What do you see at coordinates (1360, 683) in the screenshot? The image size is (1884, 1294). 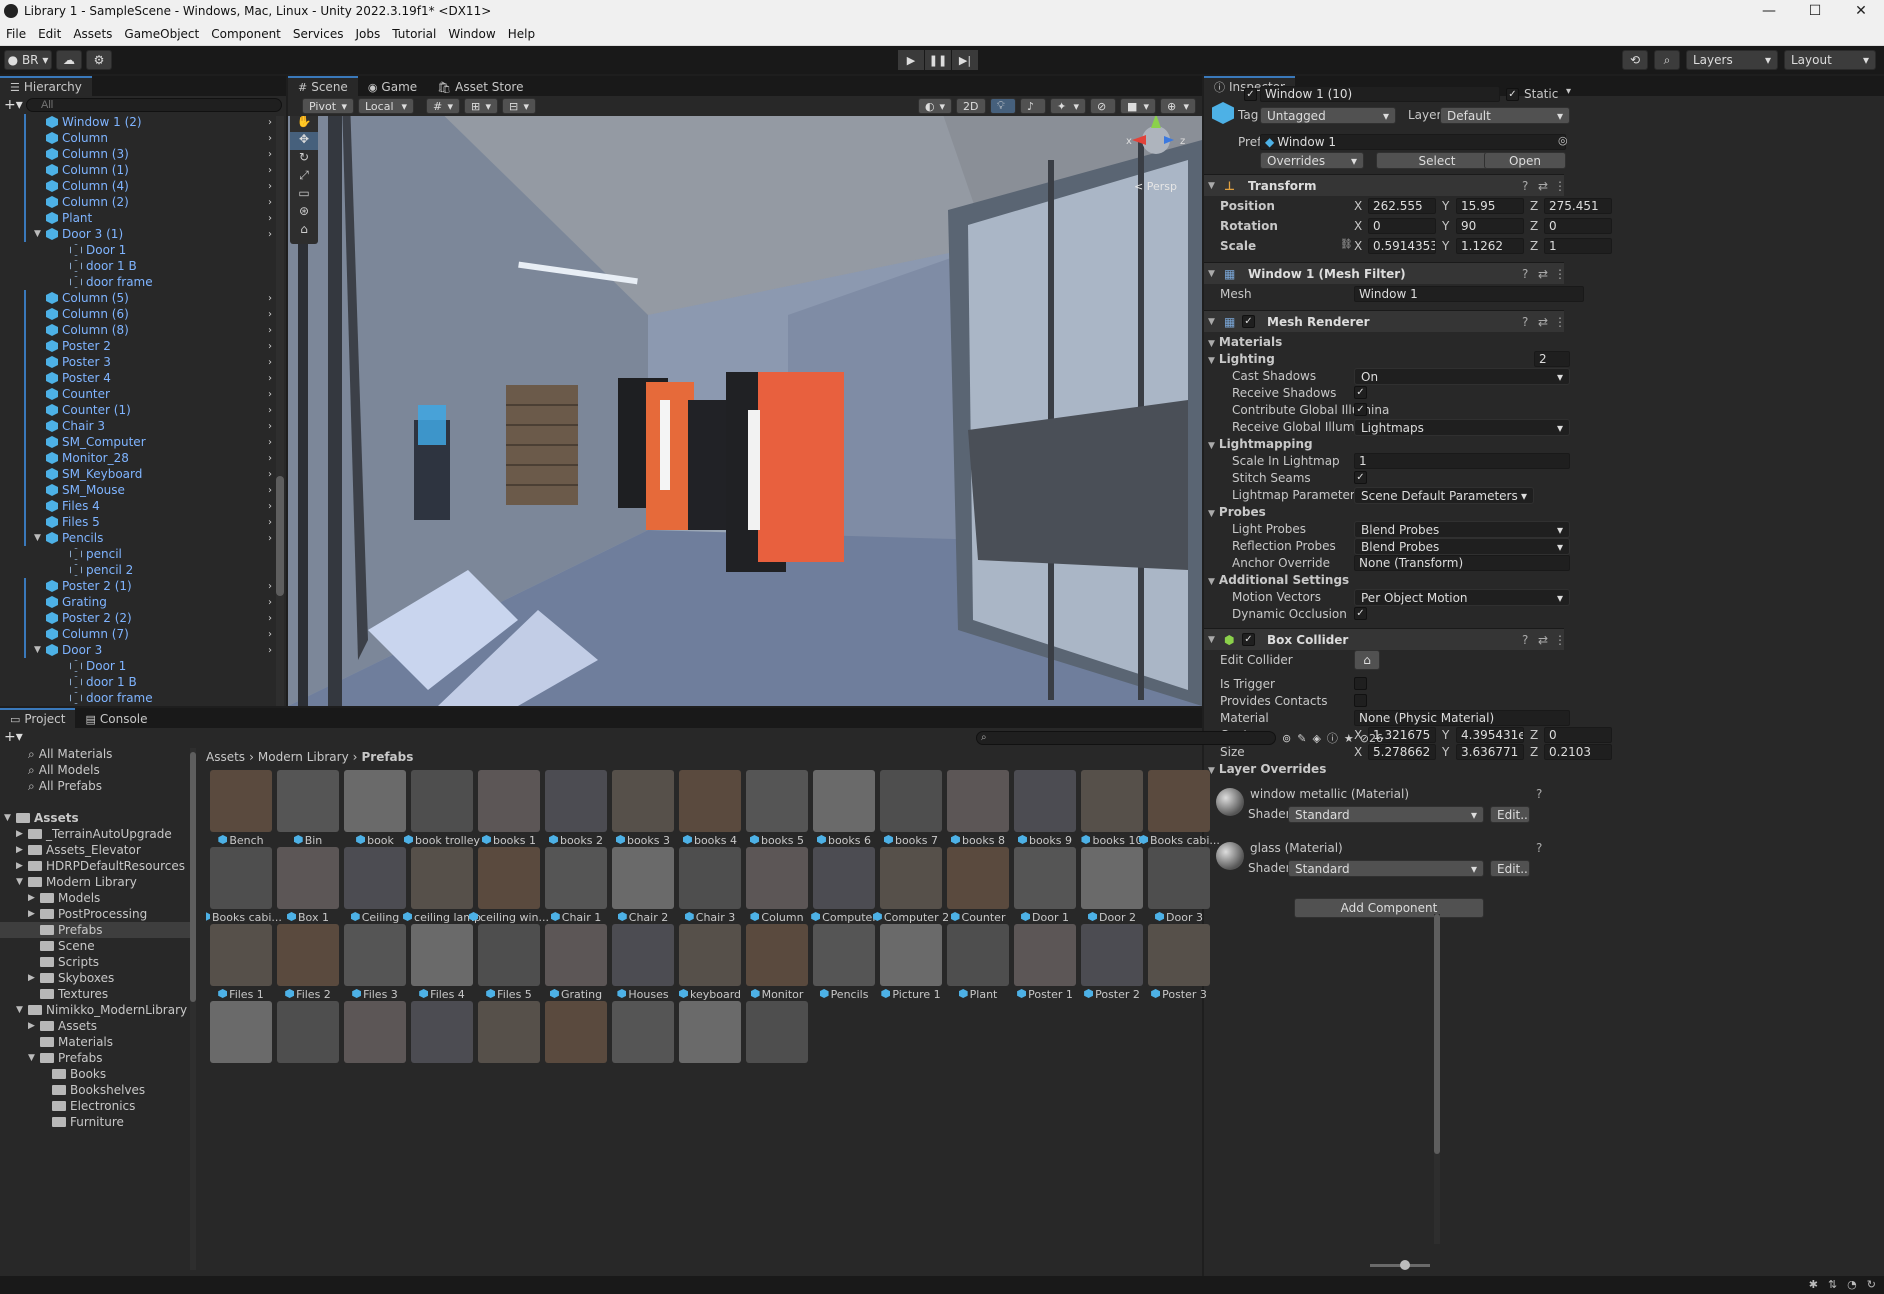 I see `is-trigger-checkbox` at bounding box center [1360, 683].